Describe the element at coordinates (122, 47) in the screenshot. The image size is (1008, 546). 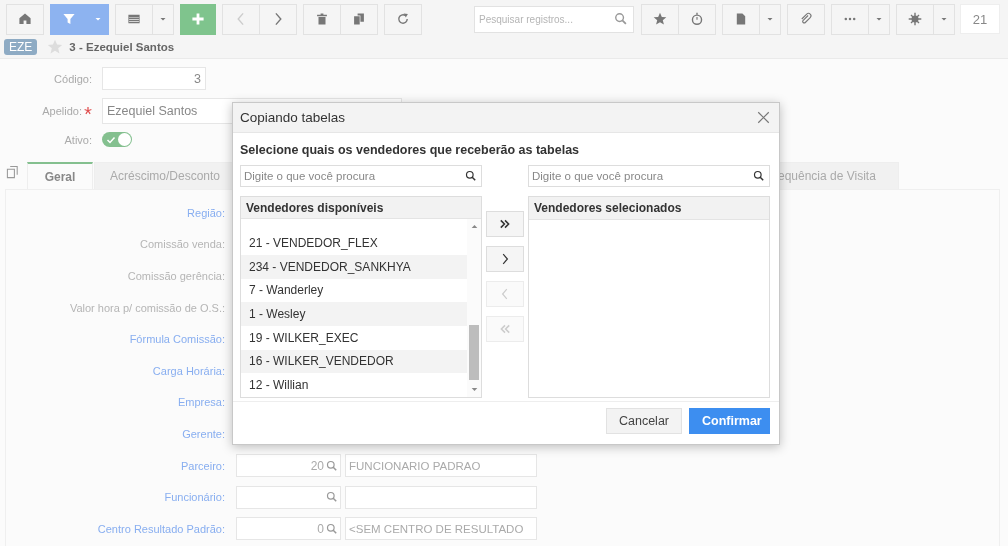
I see `record-title: 3 - Ezequiel Santos` at that location.